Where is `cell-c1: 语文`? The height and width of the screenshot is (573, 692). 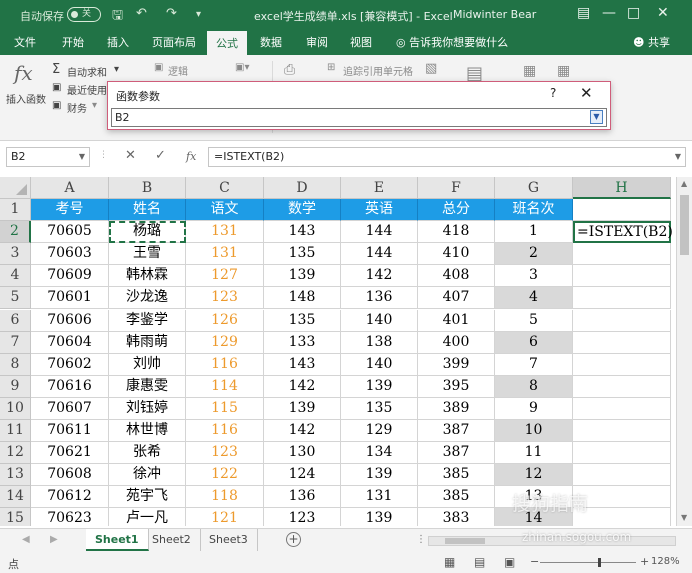 cell-c1: 语文 is located at coordinates (225, 210).